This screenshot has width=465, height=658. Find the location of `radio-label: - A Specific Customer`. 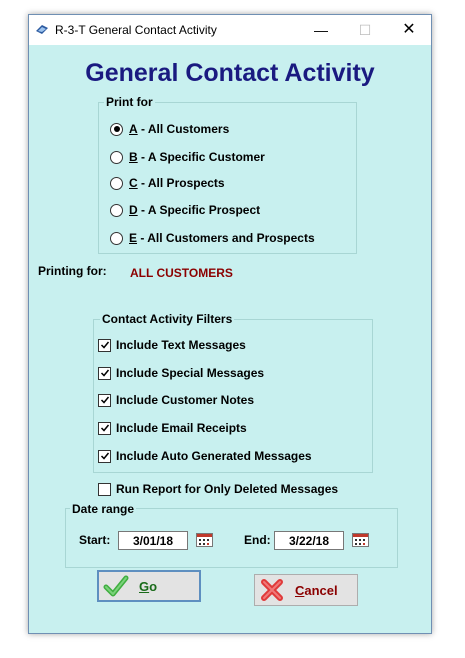

radio-label: - A Specific Customer is located at coordinates (201, 157).